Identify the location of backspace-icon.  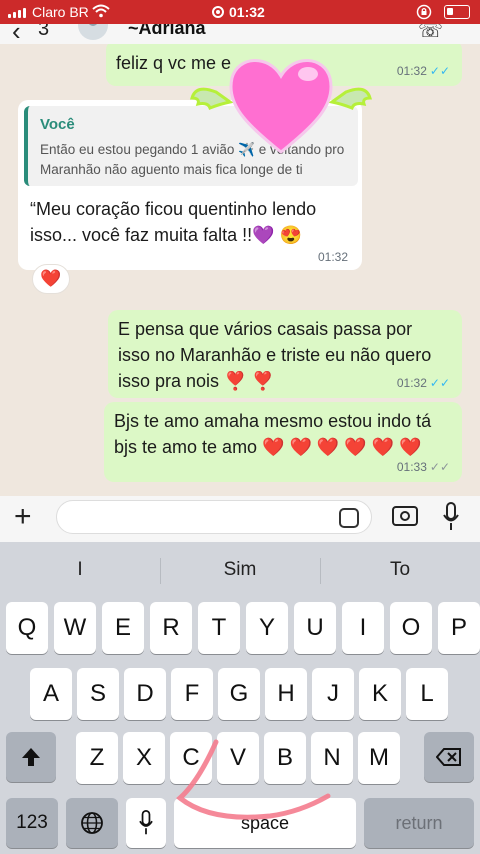
(448, 757).